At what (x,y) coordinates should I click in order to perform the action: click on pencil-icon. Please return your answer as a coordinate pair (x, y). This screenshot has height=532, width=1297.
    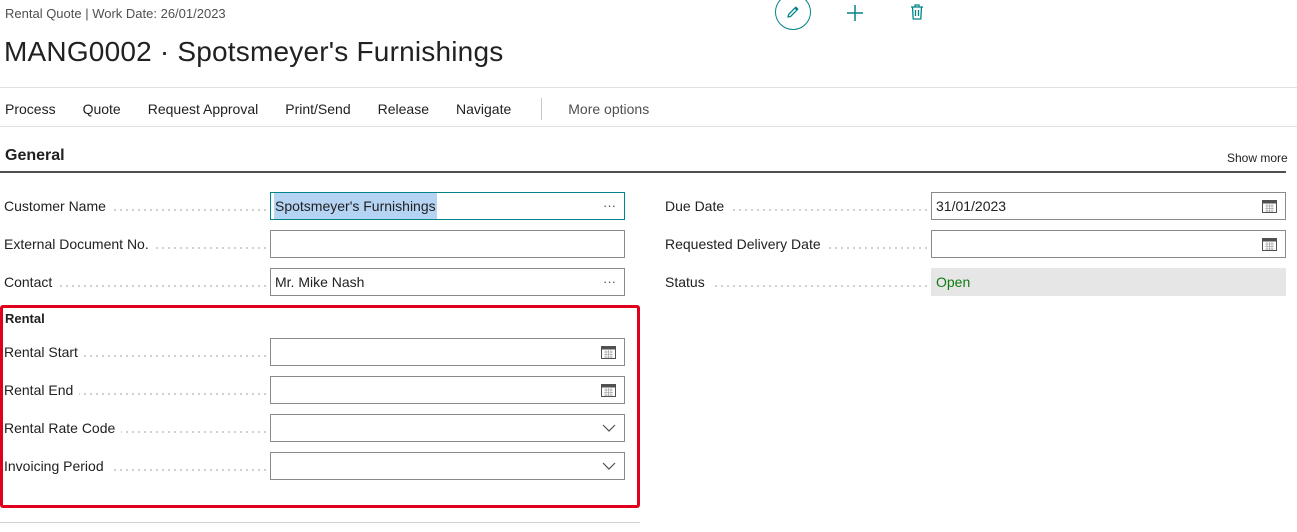
    Looking at the image, I should click on (793, 12).